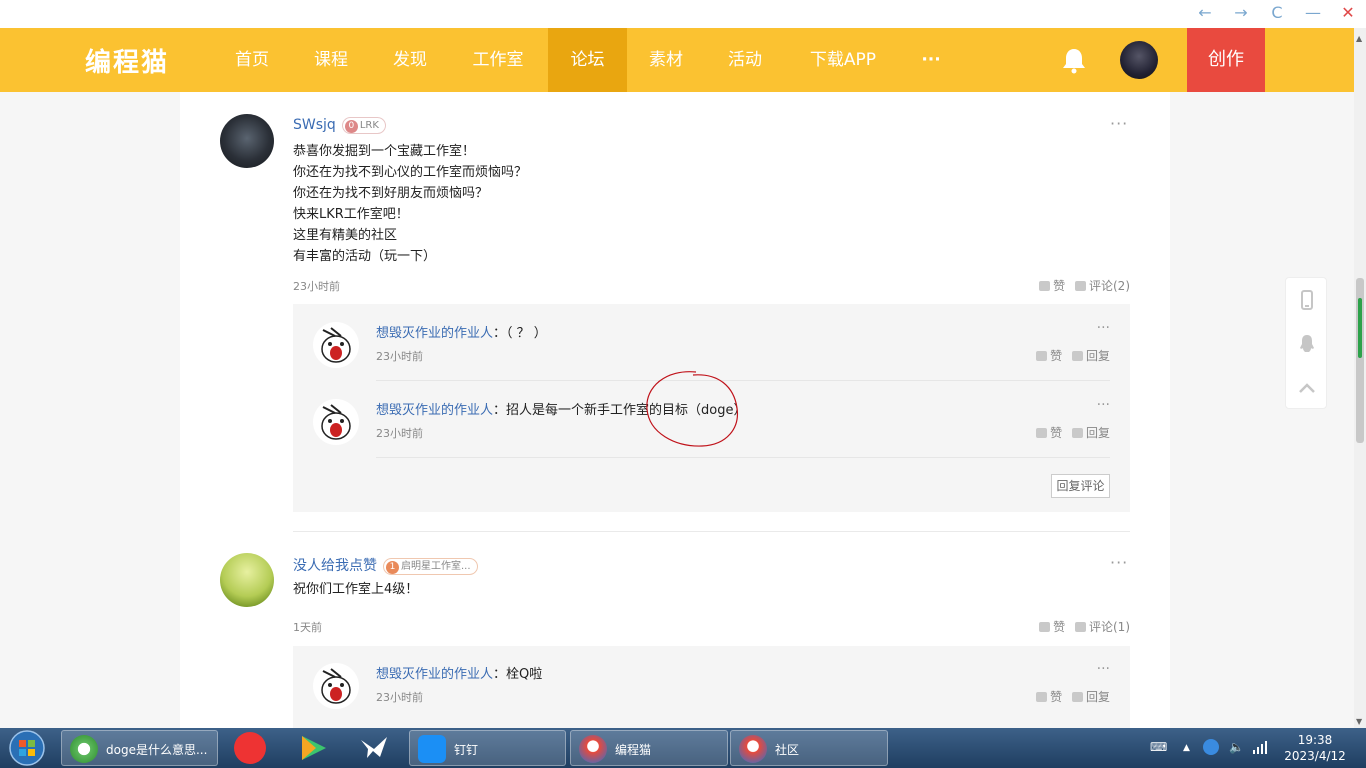 The height and width of the screenshot is (768, 1366). Describe the element at coordinates (1241, 12) in the screenshot. I see `forward-icon: →` at that location.